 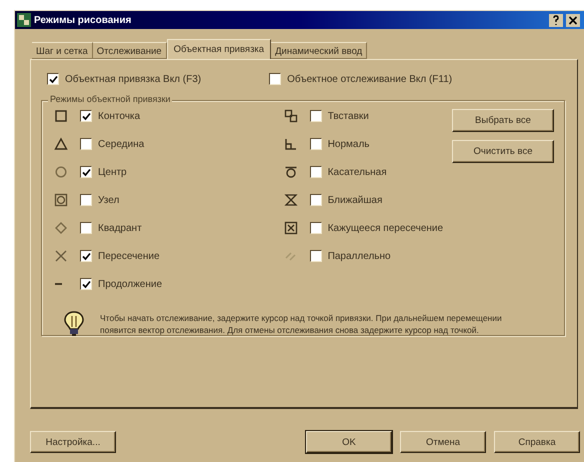 What do you see at coordinates (357, 172) in the screenshot?
I see `checkbox-label: Касательная` at bounding box center [357, 172].